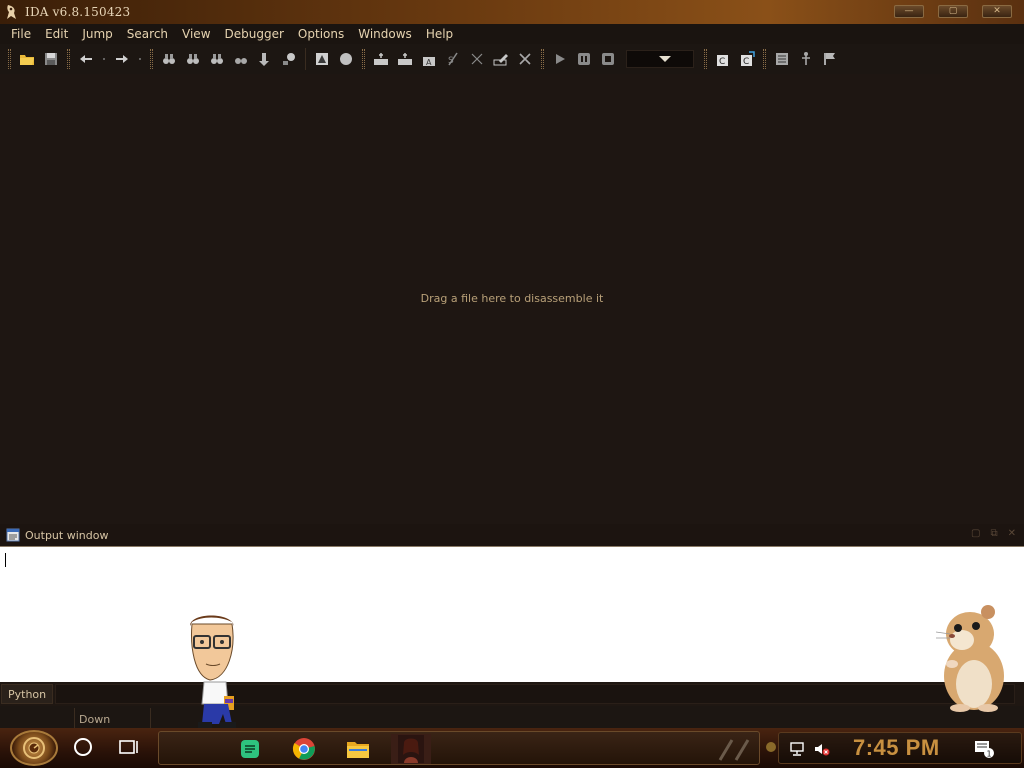 The width and height of the screenshot is (1024, 768). I want to click on close-button: ✕, so click(997, 11).